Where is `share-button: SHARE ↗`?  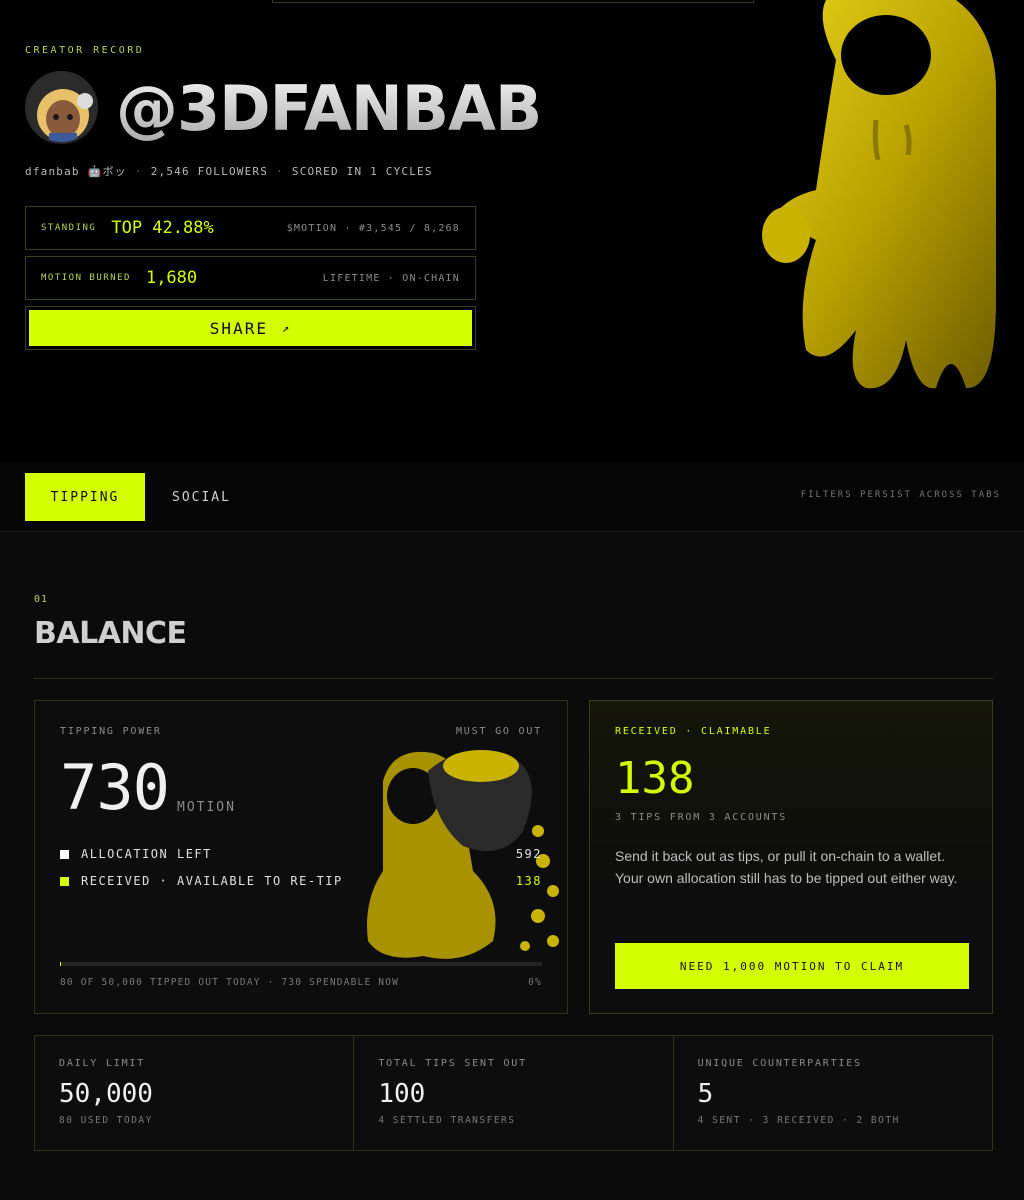 share-button: SHARE ↗ is located at coordinates (250, 328).